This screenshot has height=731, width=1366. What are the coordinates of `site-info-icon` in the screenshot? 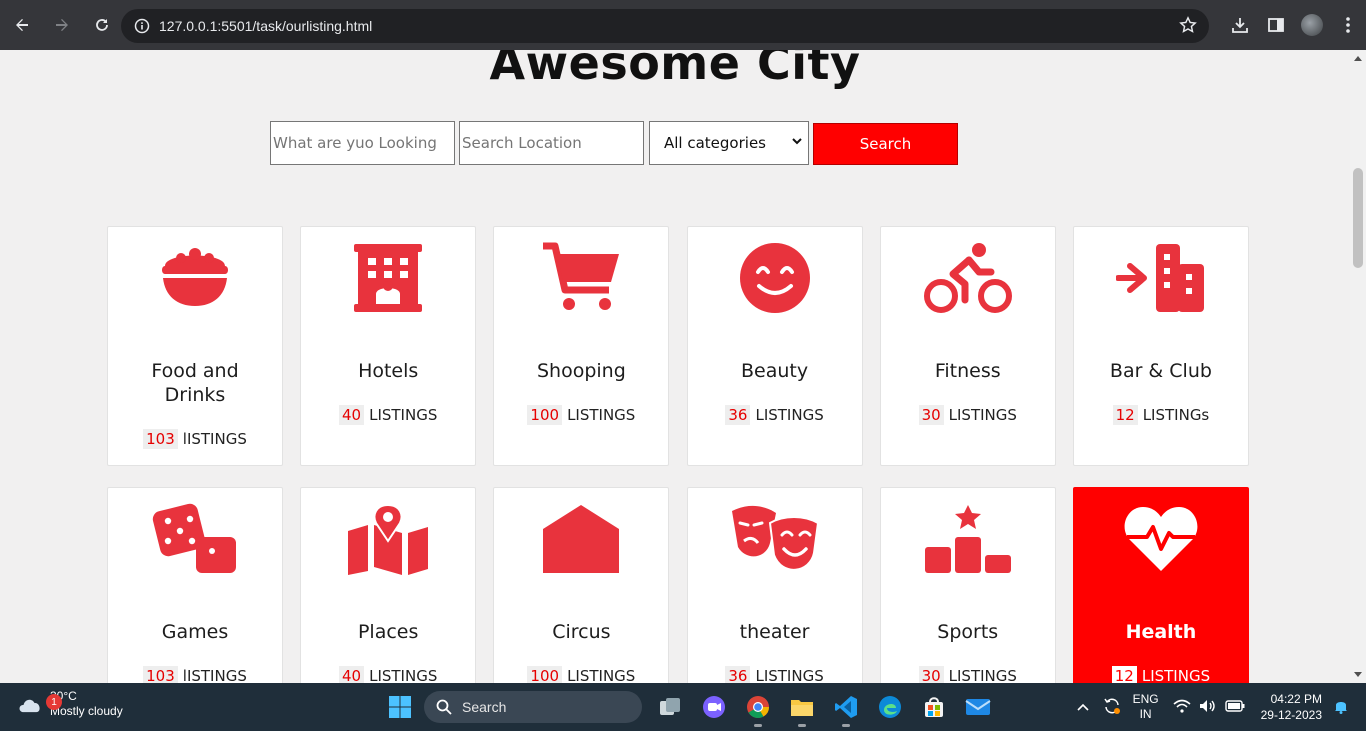 It's located at (142, 26).